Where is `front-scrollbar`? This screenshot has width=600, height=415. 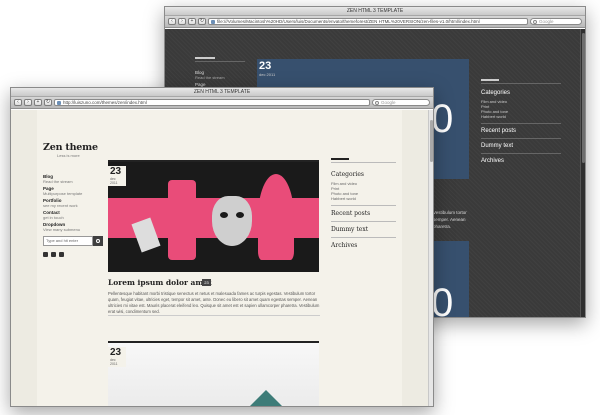 front-scrollbar is located at coordinates (430, 258).